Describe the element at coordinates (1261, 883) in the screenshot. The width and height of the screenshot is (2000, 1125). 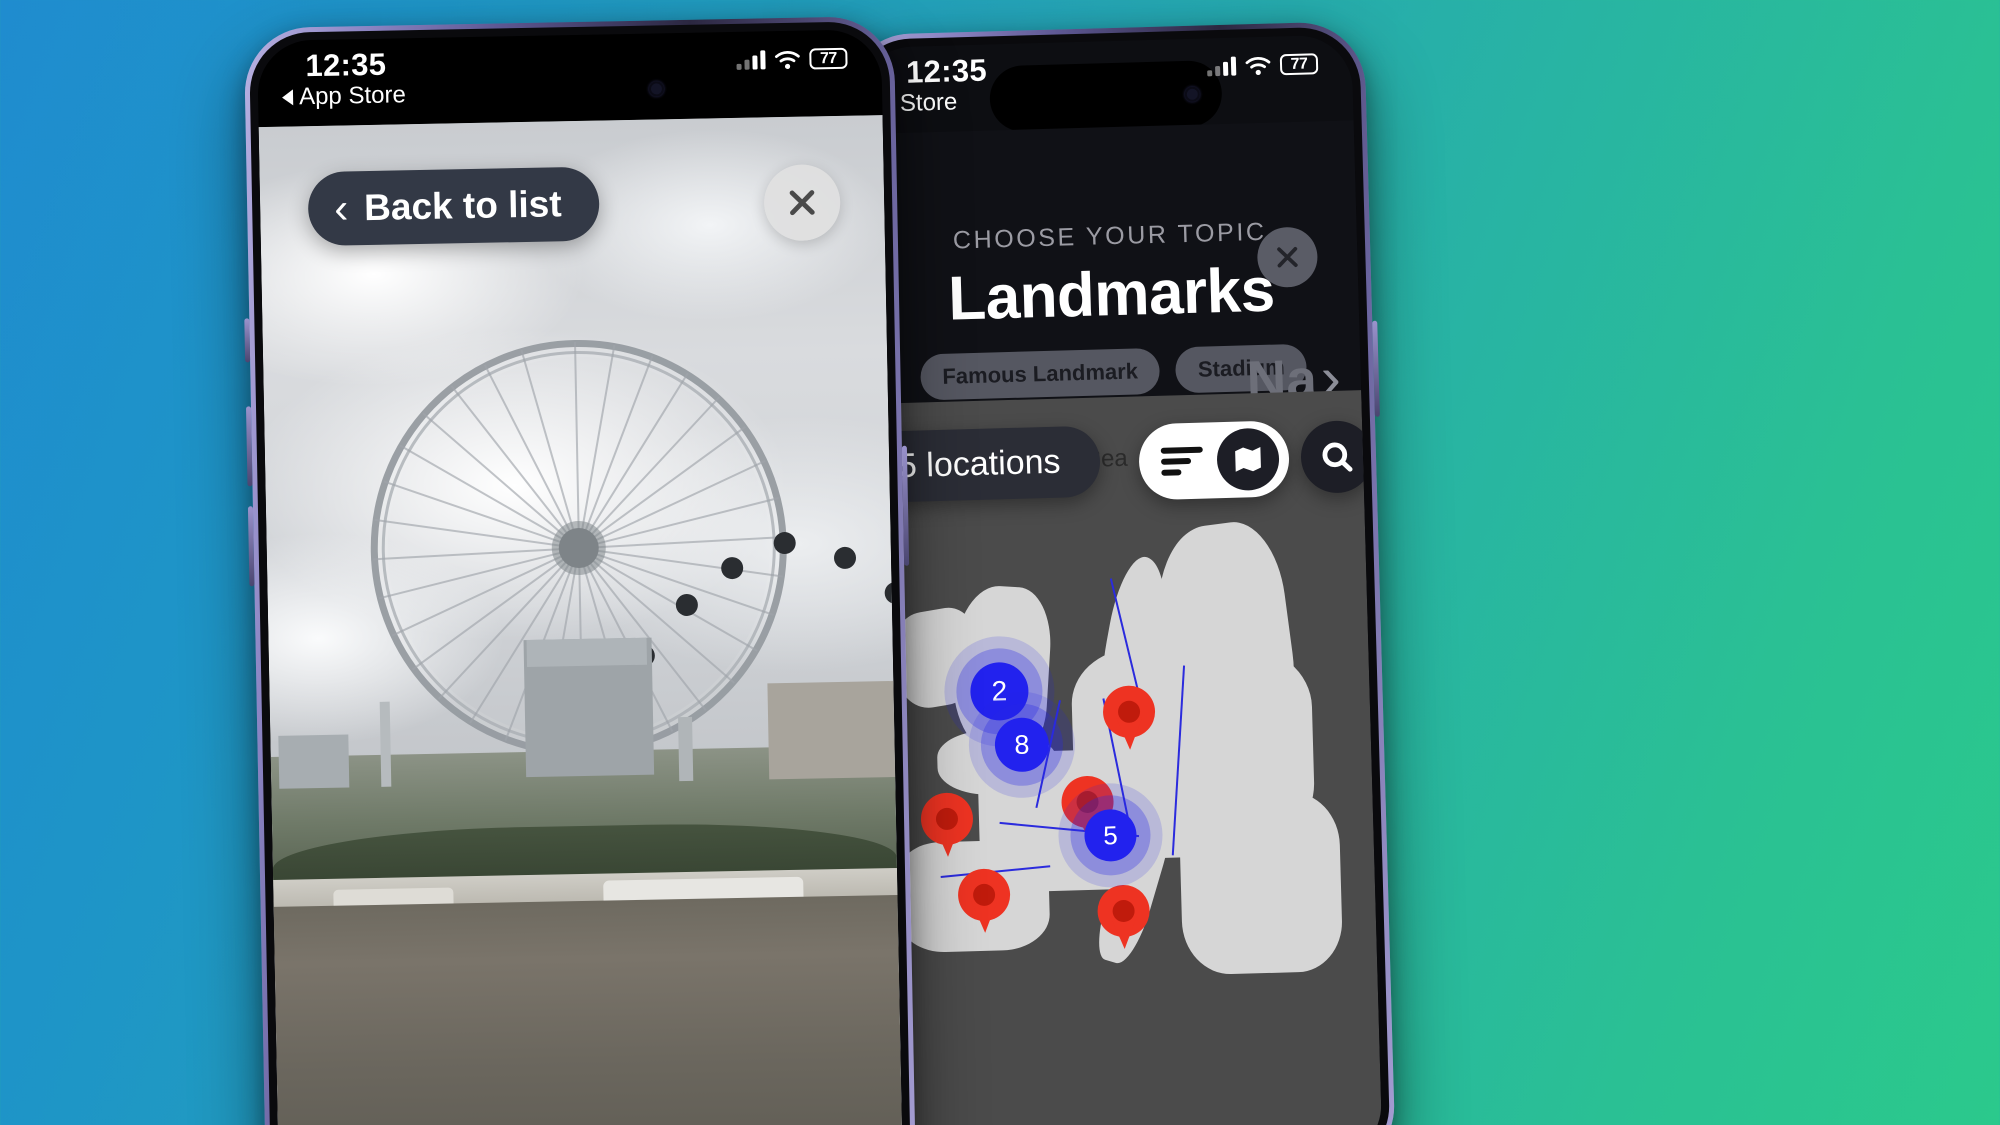
I see `land-balkans` at that location.